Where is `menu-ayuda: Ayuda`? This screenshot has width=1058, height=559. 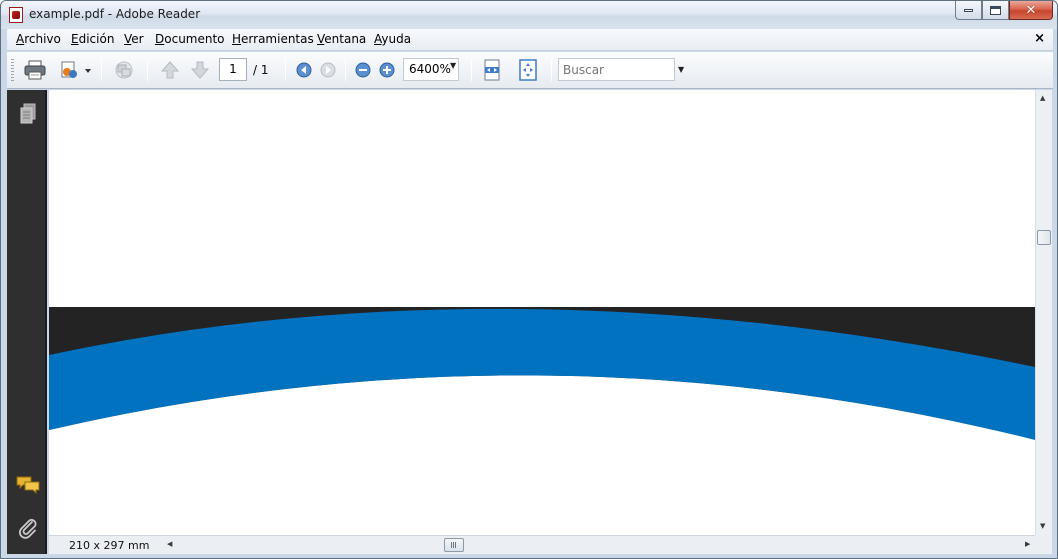 menu-ayuda: Ayuda is located at coordinates (392, 39).